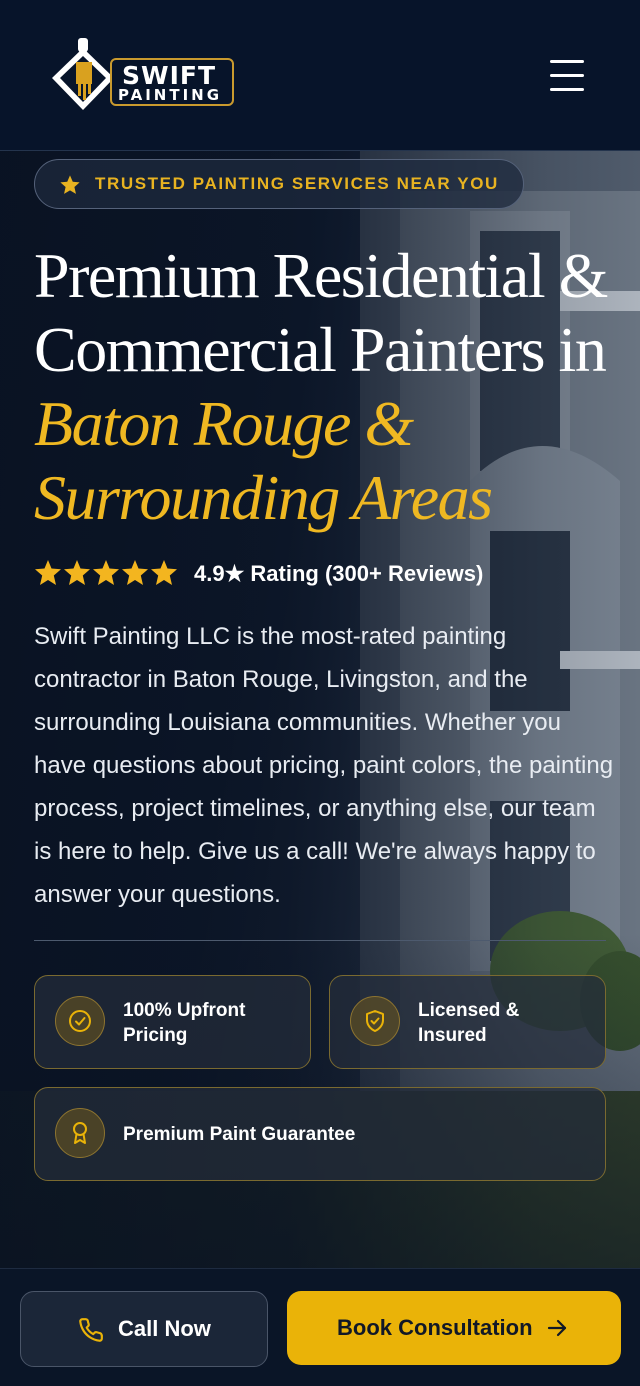 This screenshot has height=1386, width=640. I want to click on swift-painting-logo: SWIFT PAINTING, so click(145, 76).